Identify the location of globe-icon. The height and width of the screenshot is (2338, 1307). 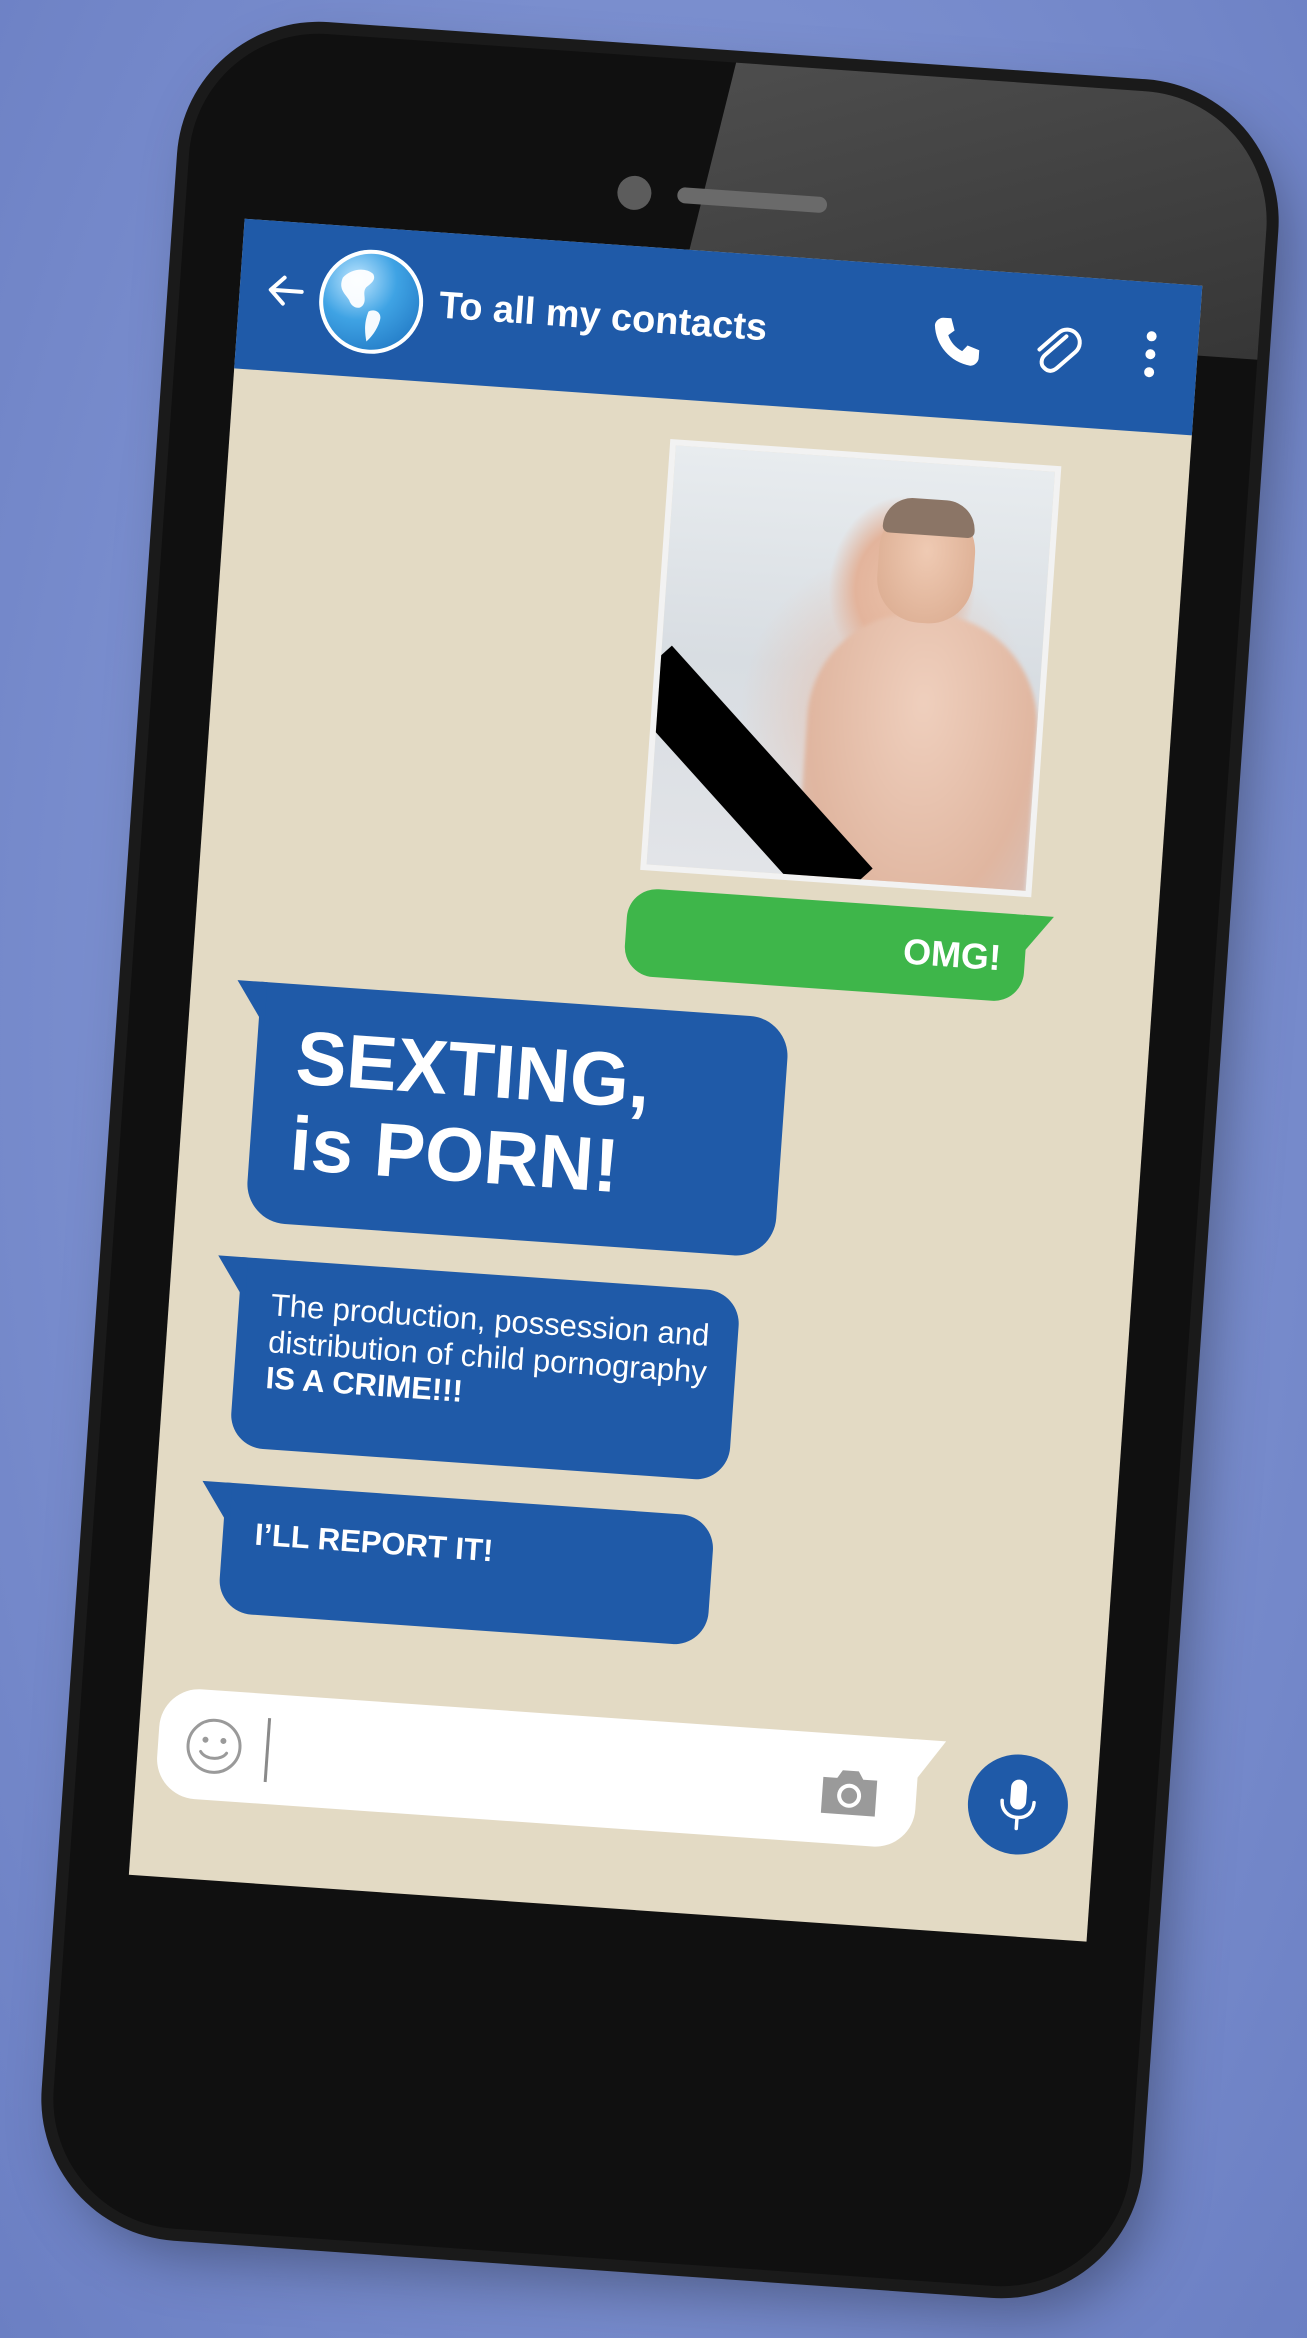
(371, 302).